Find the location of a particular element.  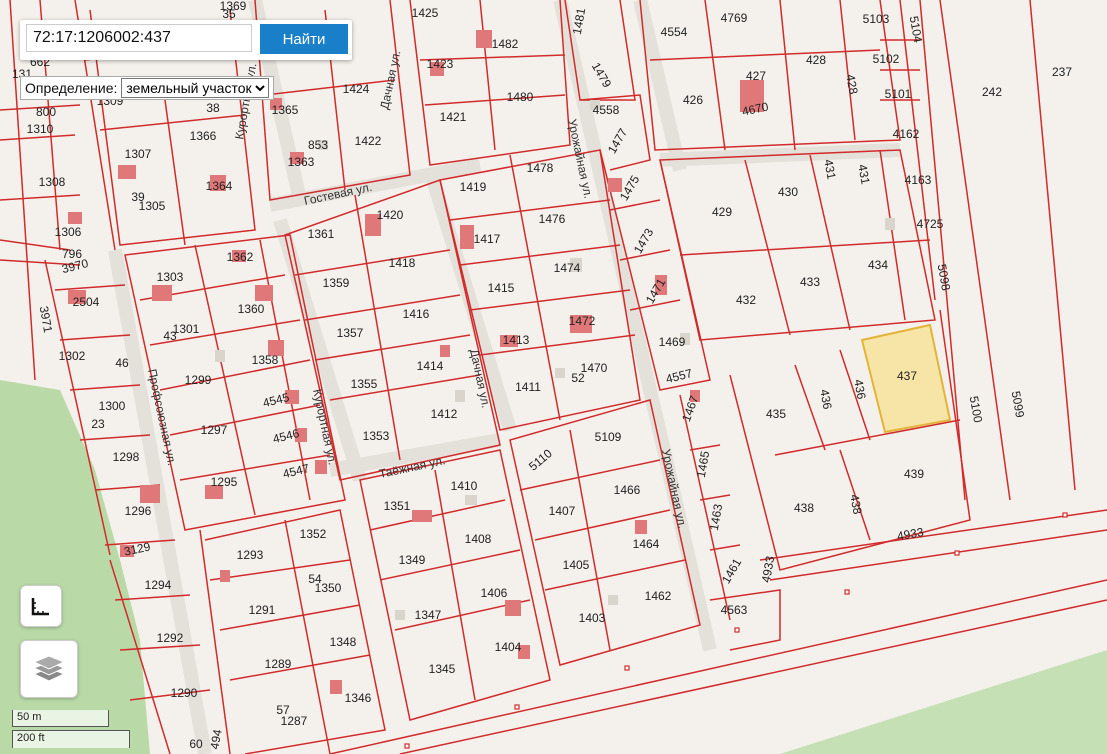

parcel-label-p23: 23 is located at coordinates (98, 424).